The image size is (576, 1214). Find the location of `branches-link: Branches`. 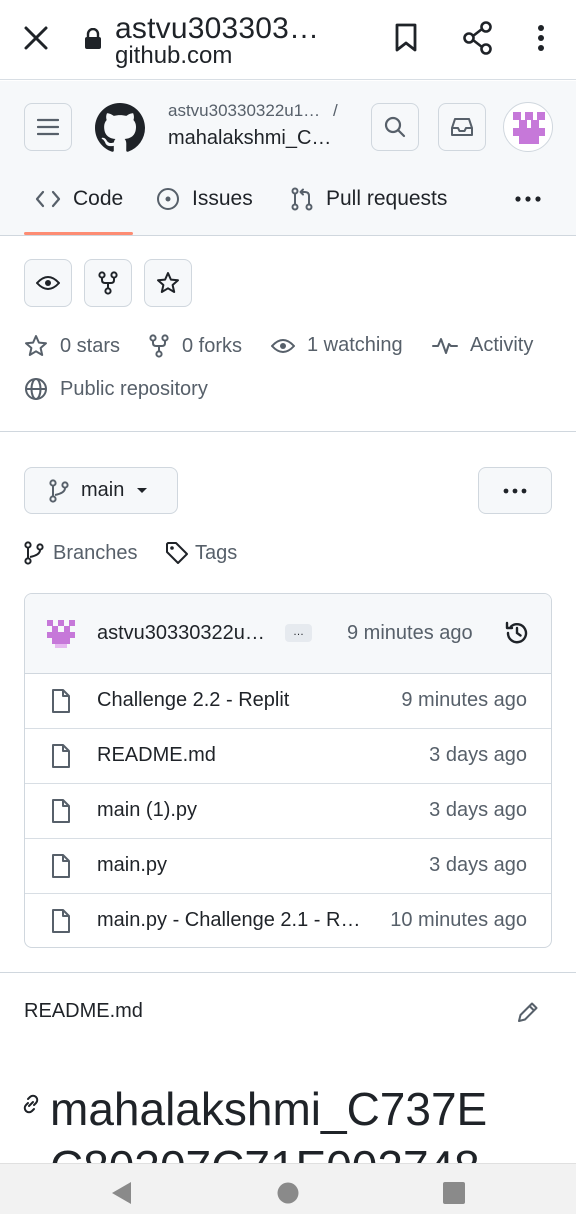

branches-link: Branches is located at coordinates (81, 553).